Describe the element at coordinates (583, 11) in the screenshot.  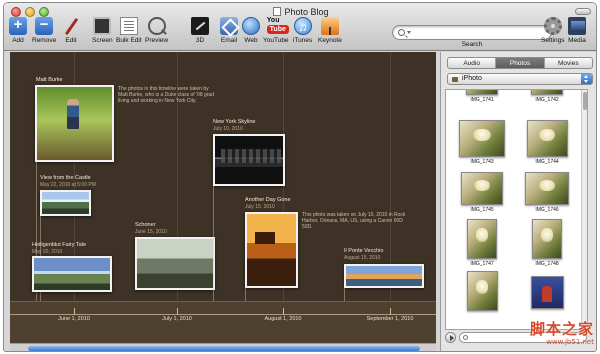
I see `toolbar-toggle-button` at that location.